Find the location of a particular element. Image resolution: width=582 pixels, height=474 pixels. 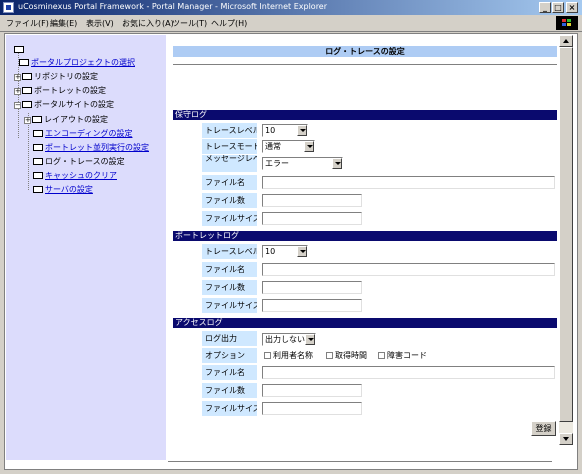

maximize-button: □ is located at coordinates (558, 7).